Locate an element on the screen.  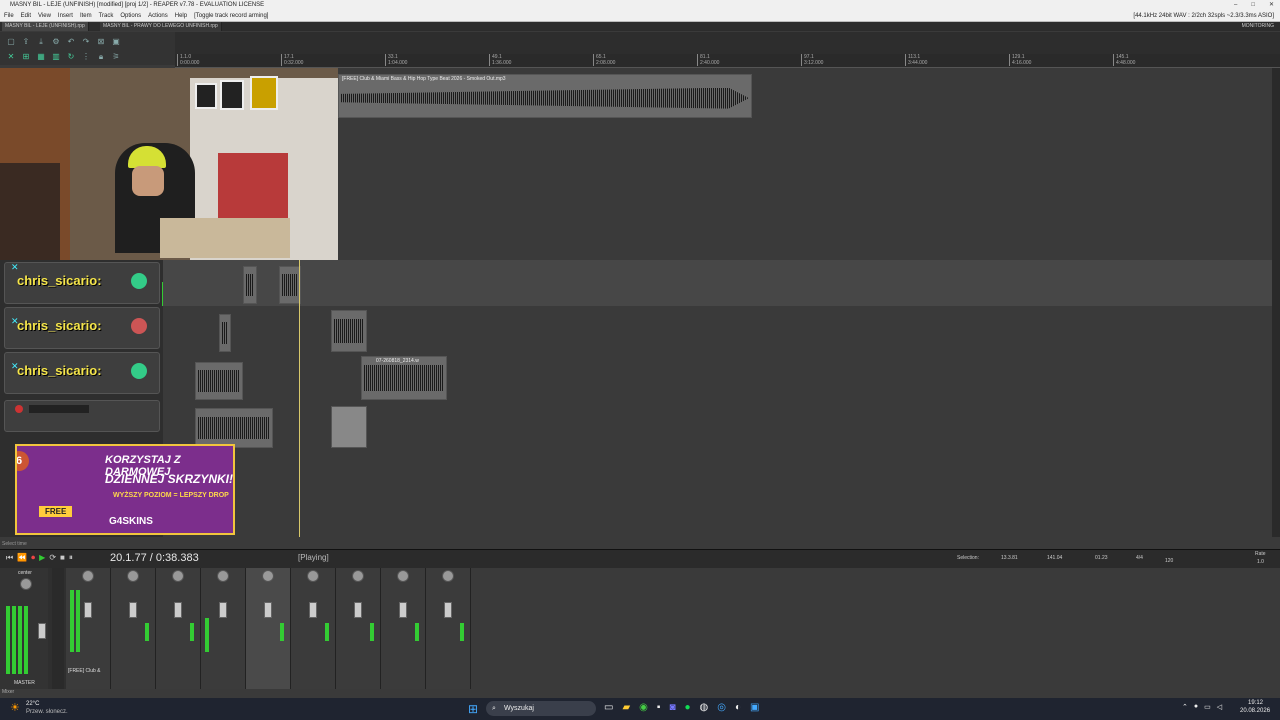
menu-insert: Insert is located at coordinates (65, 16).